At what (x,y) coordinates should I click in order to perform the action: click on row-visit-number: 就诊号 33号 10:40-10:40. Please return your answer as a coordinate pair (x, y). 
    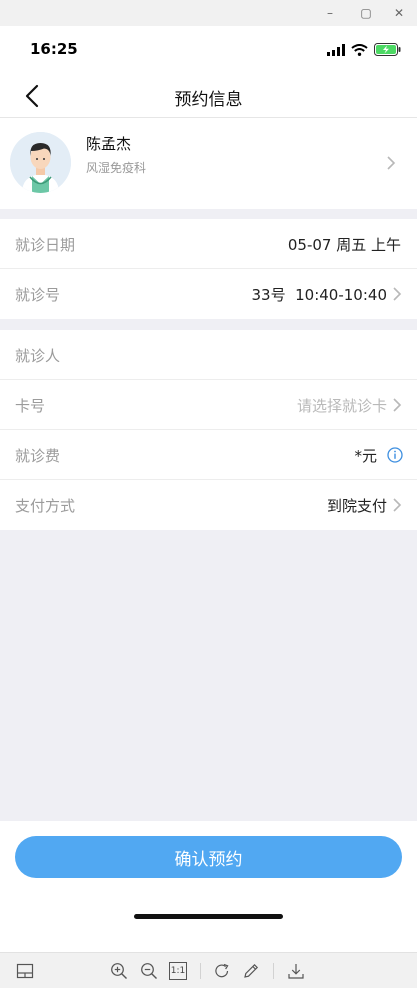
    Looking at the image, I should click on (208, 294).